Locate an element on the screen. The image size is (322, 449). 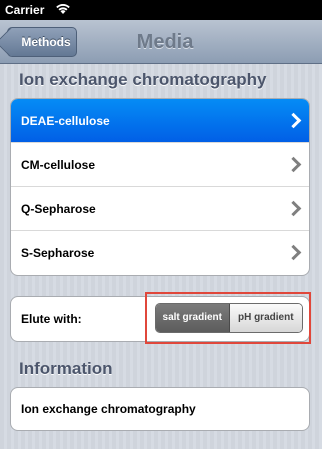
status-bar: Carrier is located at coordinates (161, 10).